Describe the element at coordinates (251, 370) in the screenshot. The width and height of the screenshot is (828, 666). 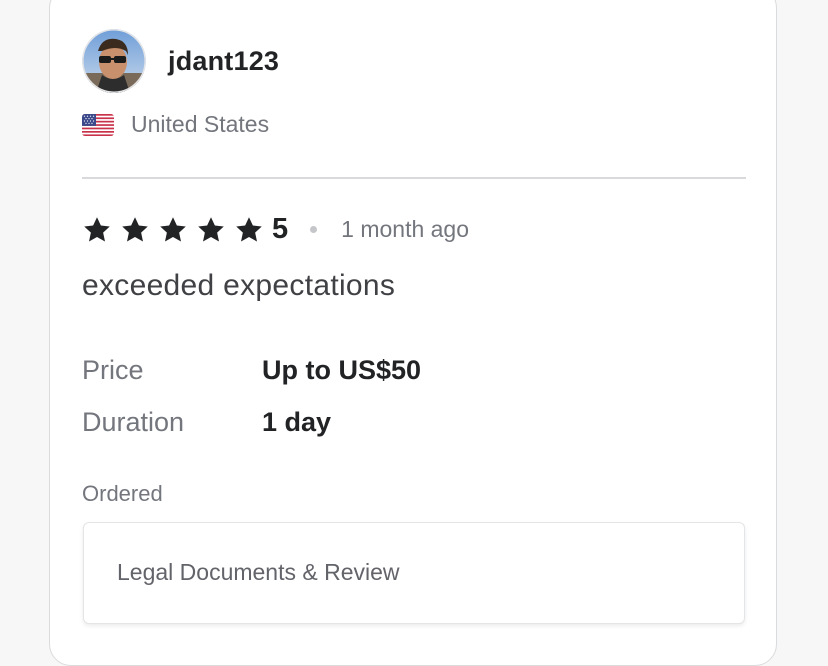
I see `price-row: Price Up to US$50` at that location.